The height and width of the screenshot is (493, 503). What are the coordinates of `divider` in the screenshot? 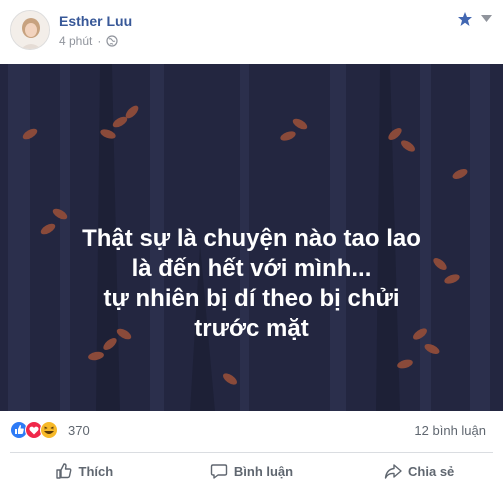 It's located at (251, 452).